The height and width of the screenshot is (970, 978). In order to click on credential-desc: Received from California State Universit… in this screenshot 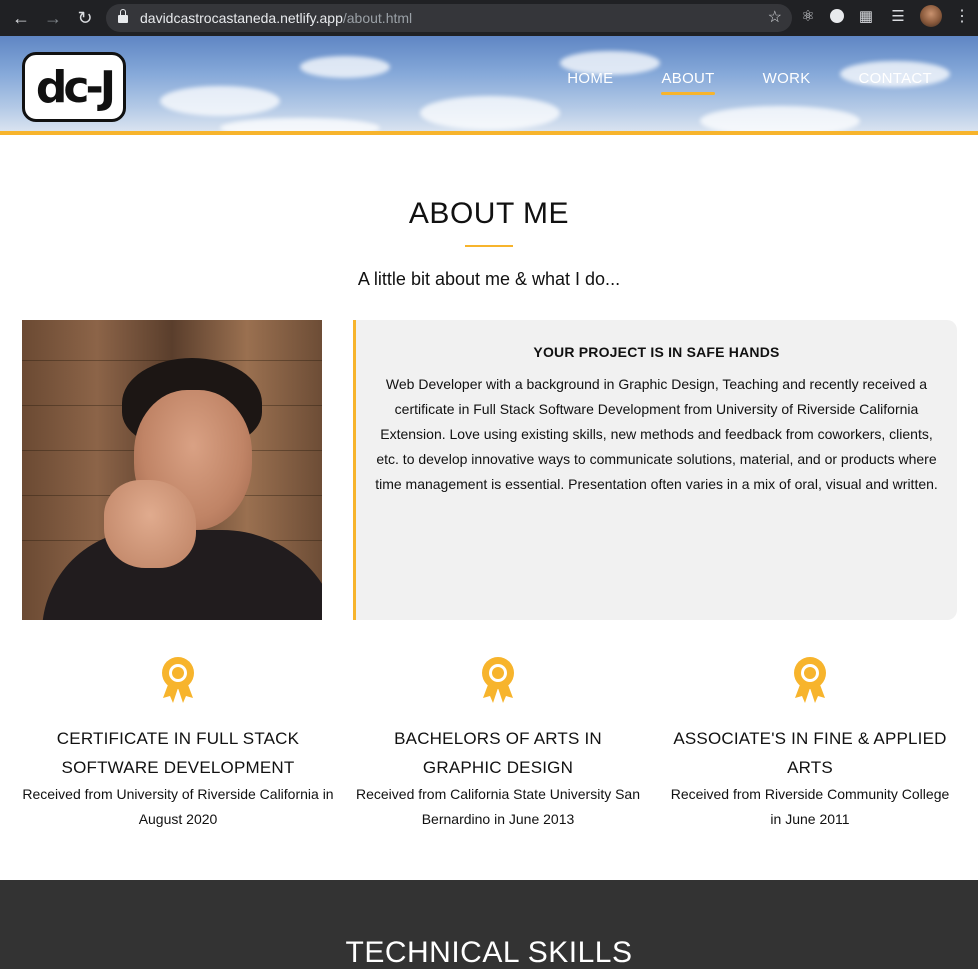, I will do `click(498, 806)`.